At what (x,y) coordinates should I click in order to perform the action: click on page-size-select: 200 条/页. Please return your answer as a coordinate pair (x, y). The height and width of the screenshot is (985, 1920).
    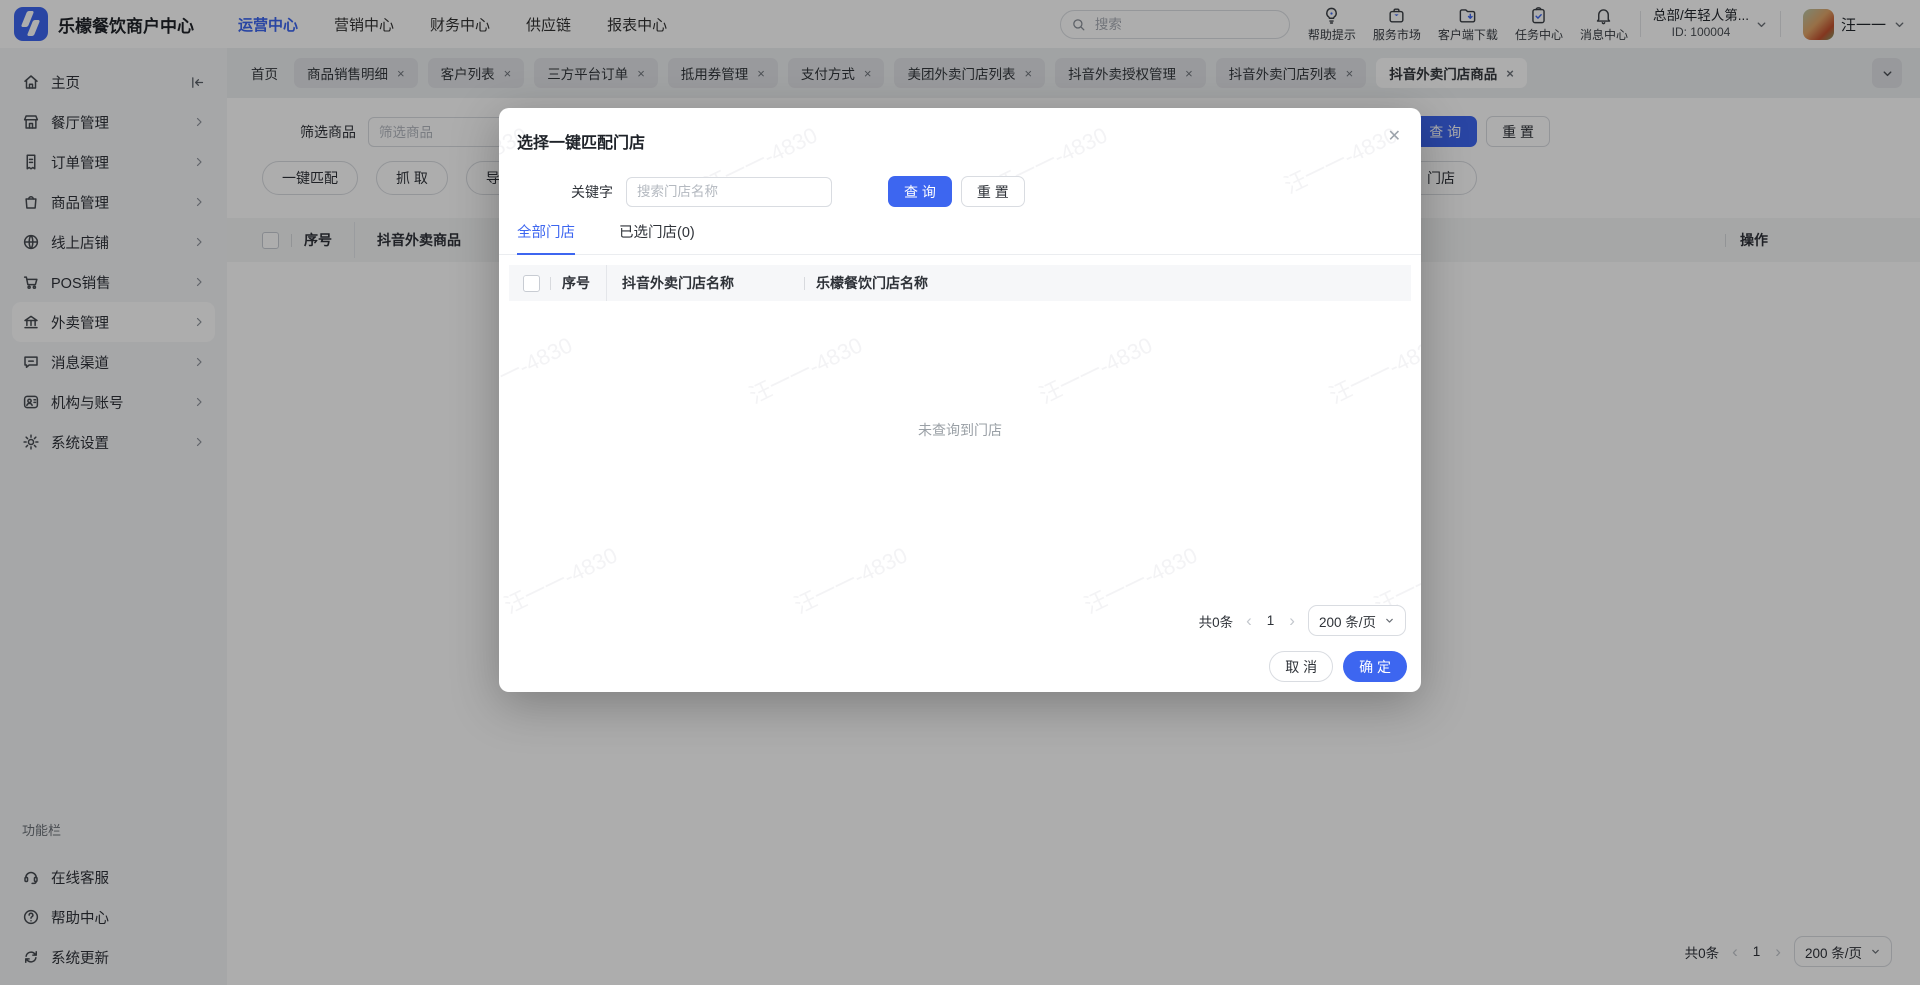
    Looking at the image, I should click on (1356, 620).